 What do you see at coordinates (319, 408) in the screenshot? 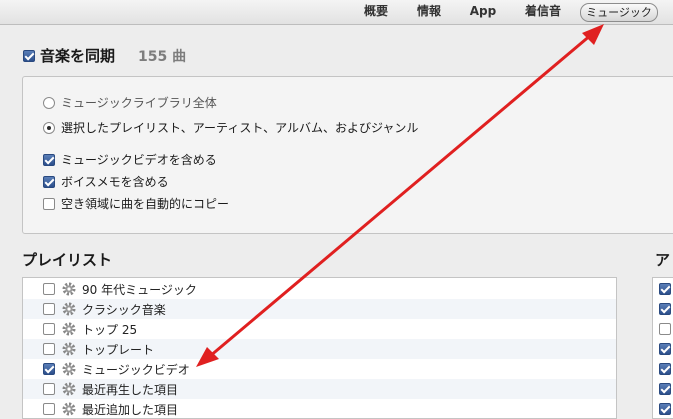
I see `list-item: 最近追加した項目` at bounding box center [319, 408].